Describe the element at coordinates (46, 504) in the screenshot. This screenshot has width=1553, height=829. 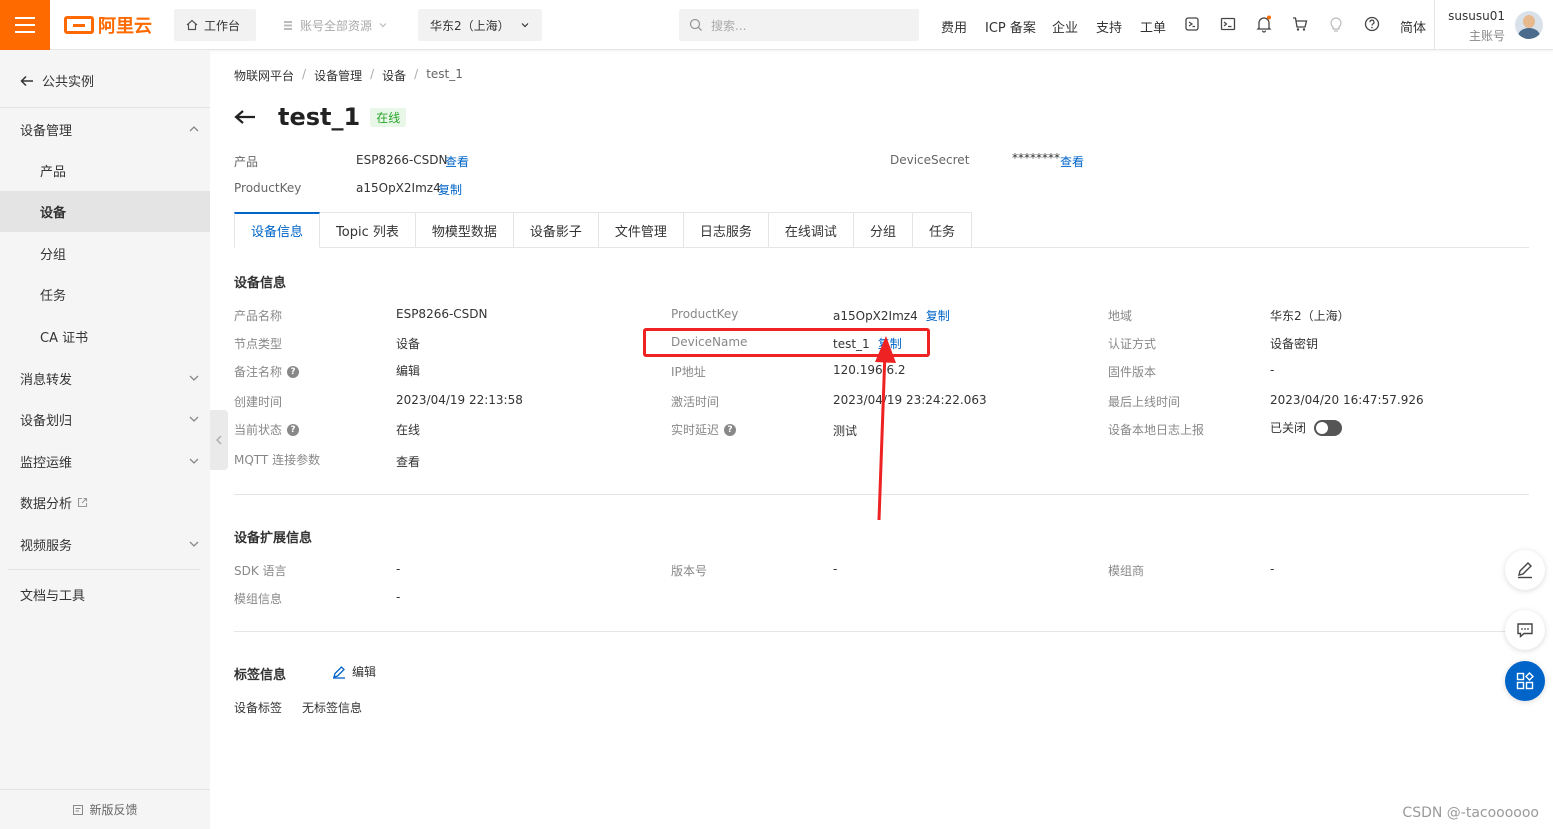
I see `sidebar-item-label: 数据分析` at that location.